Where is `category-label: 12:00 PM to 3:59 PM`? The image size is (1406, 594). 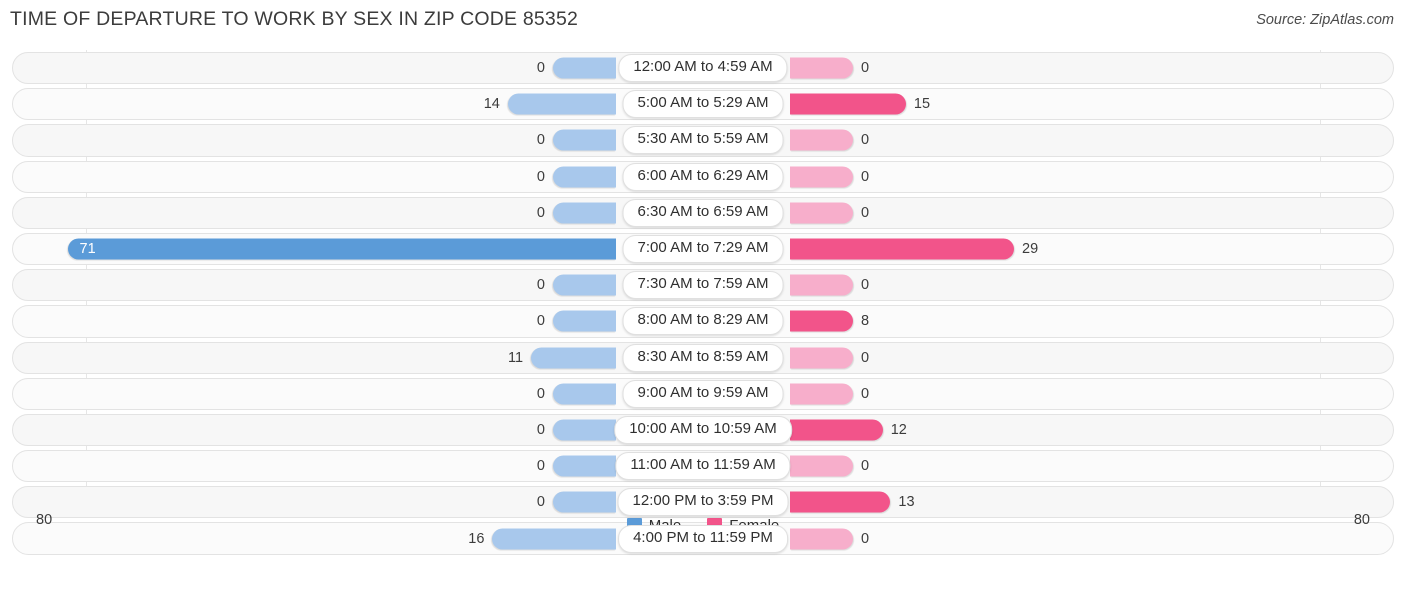 category-label: 12:00 PM to 3:59 PM is located at coordinates (703, 502).